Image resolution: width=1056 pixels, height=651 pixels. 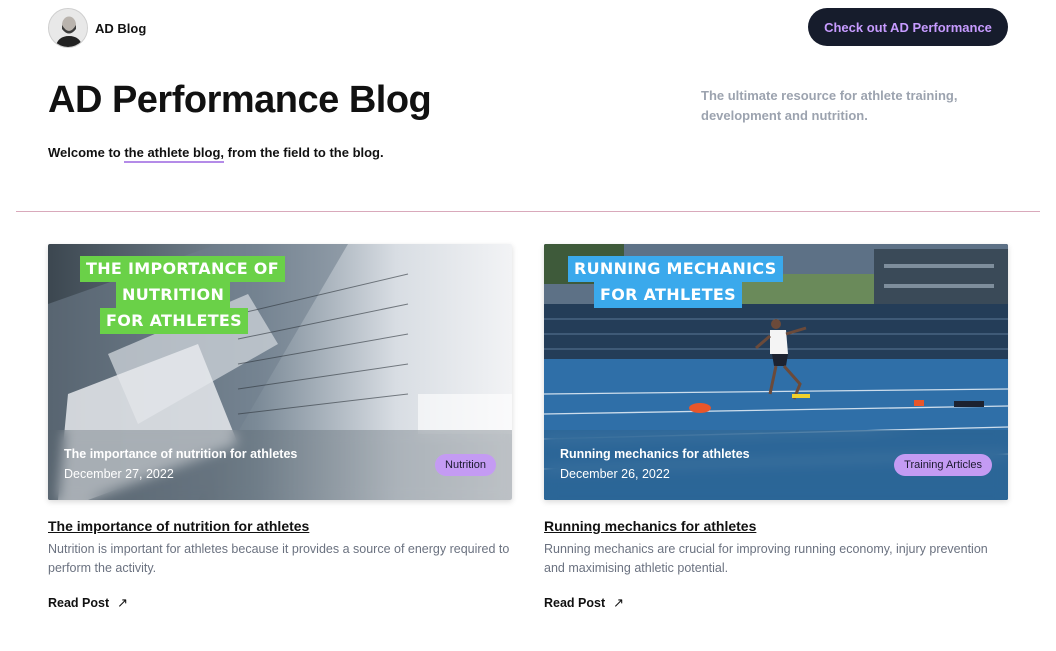 I want to click on overlay-post-title: Running mechanics for athletes, so click(x=655, y=454).